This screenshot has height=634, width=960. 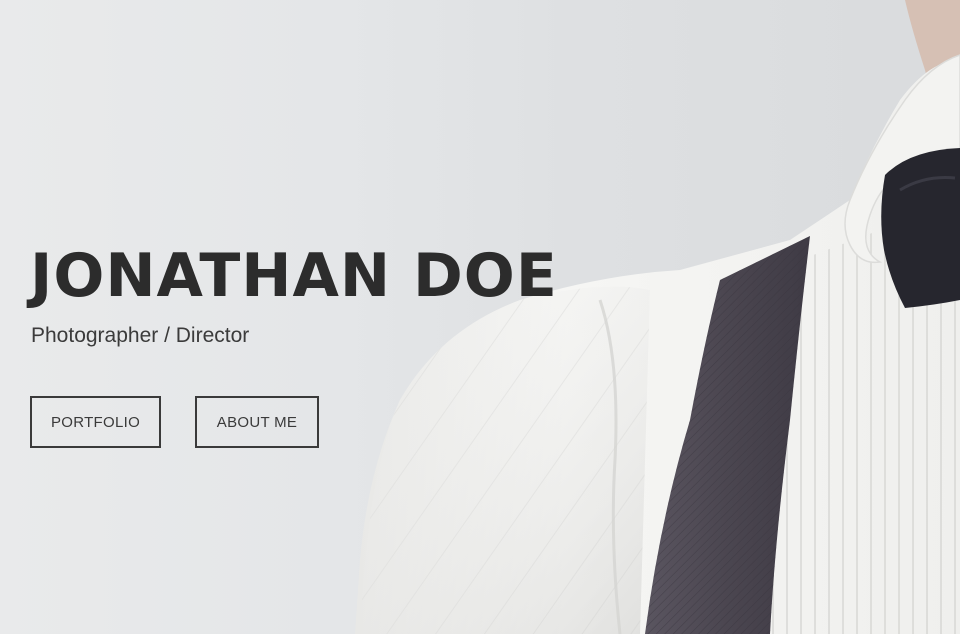 I want to click on hero-subtitle: Photographer / Director, so click(x=140, y=335).